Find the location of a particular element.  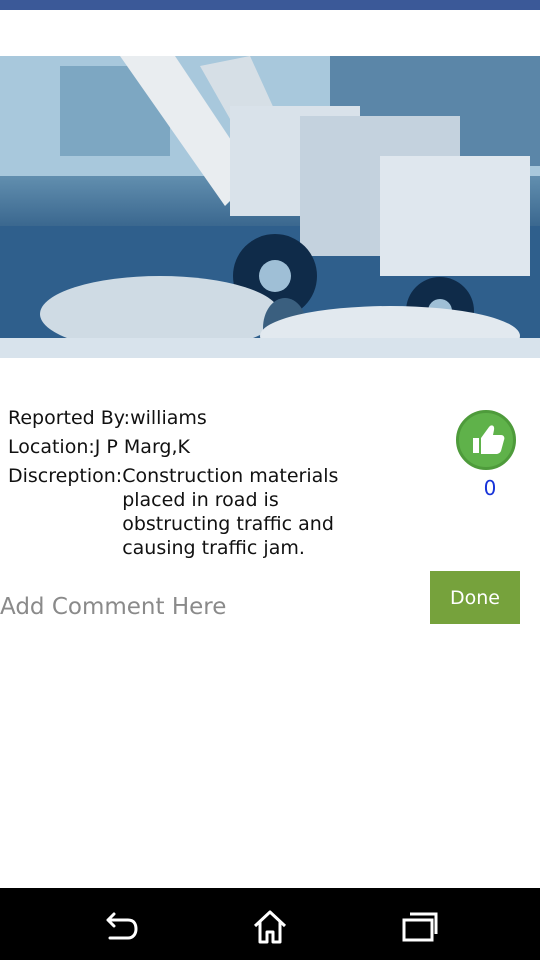

home-button is located at coordinates (270, 926).